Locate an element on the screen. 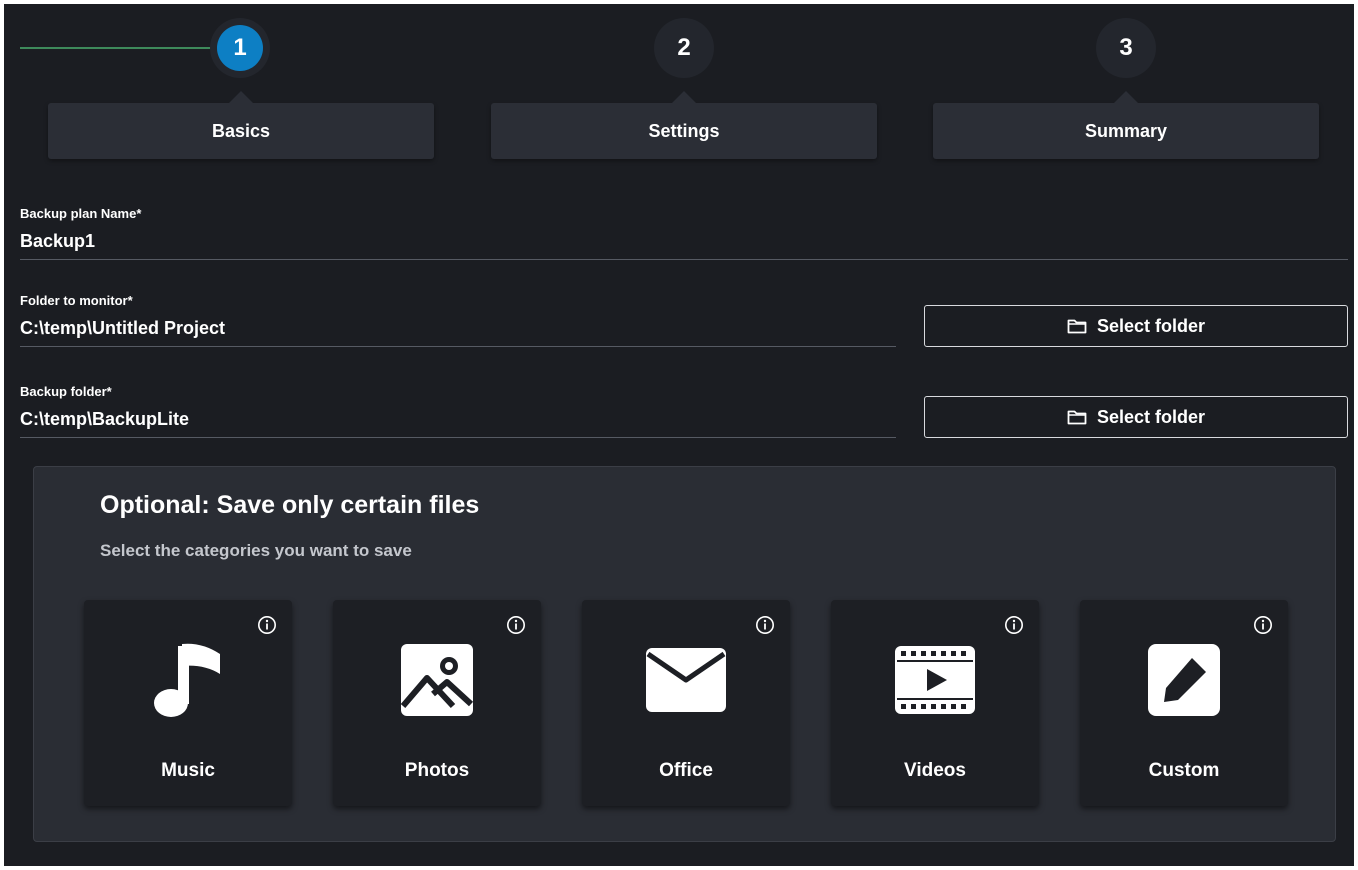 Image resolution: width=1358 pixels, height=870 pixels. backup-folder-input: C:\temp\BackupLite is located at coordinates (104, 419).